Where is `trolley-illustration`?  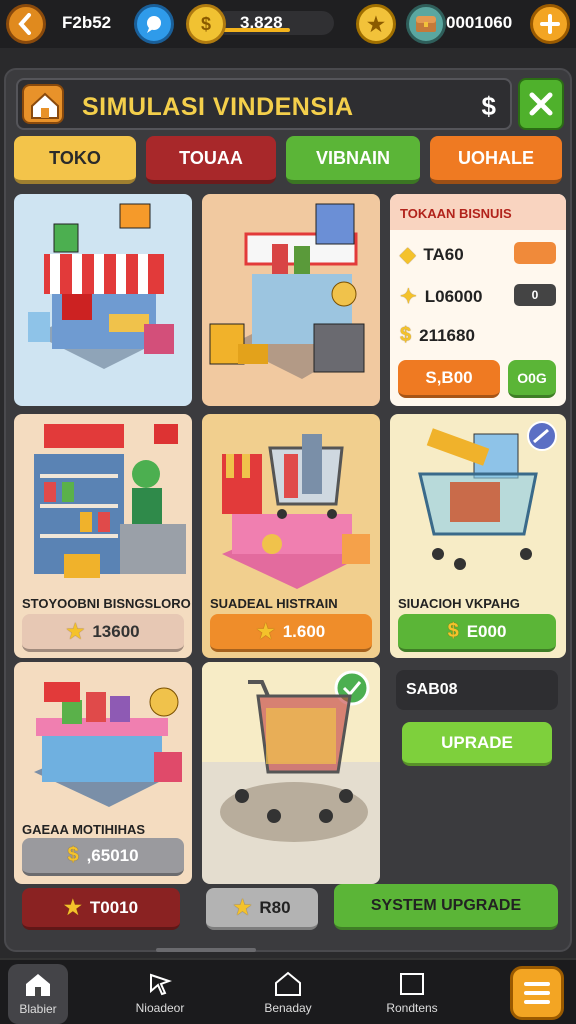
trolley-illustration is located at coordinates (487, 495).